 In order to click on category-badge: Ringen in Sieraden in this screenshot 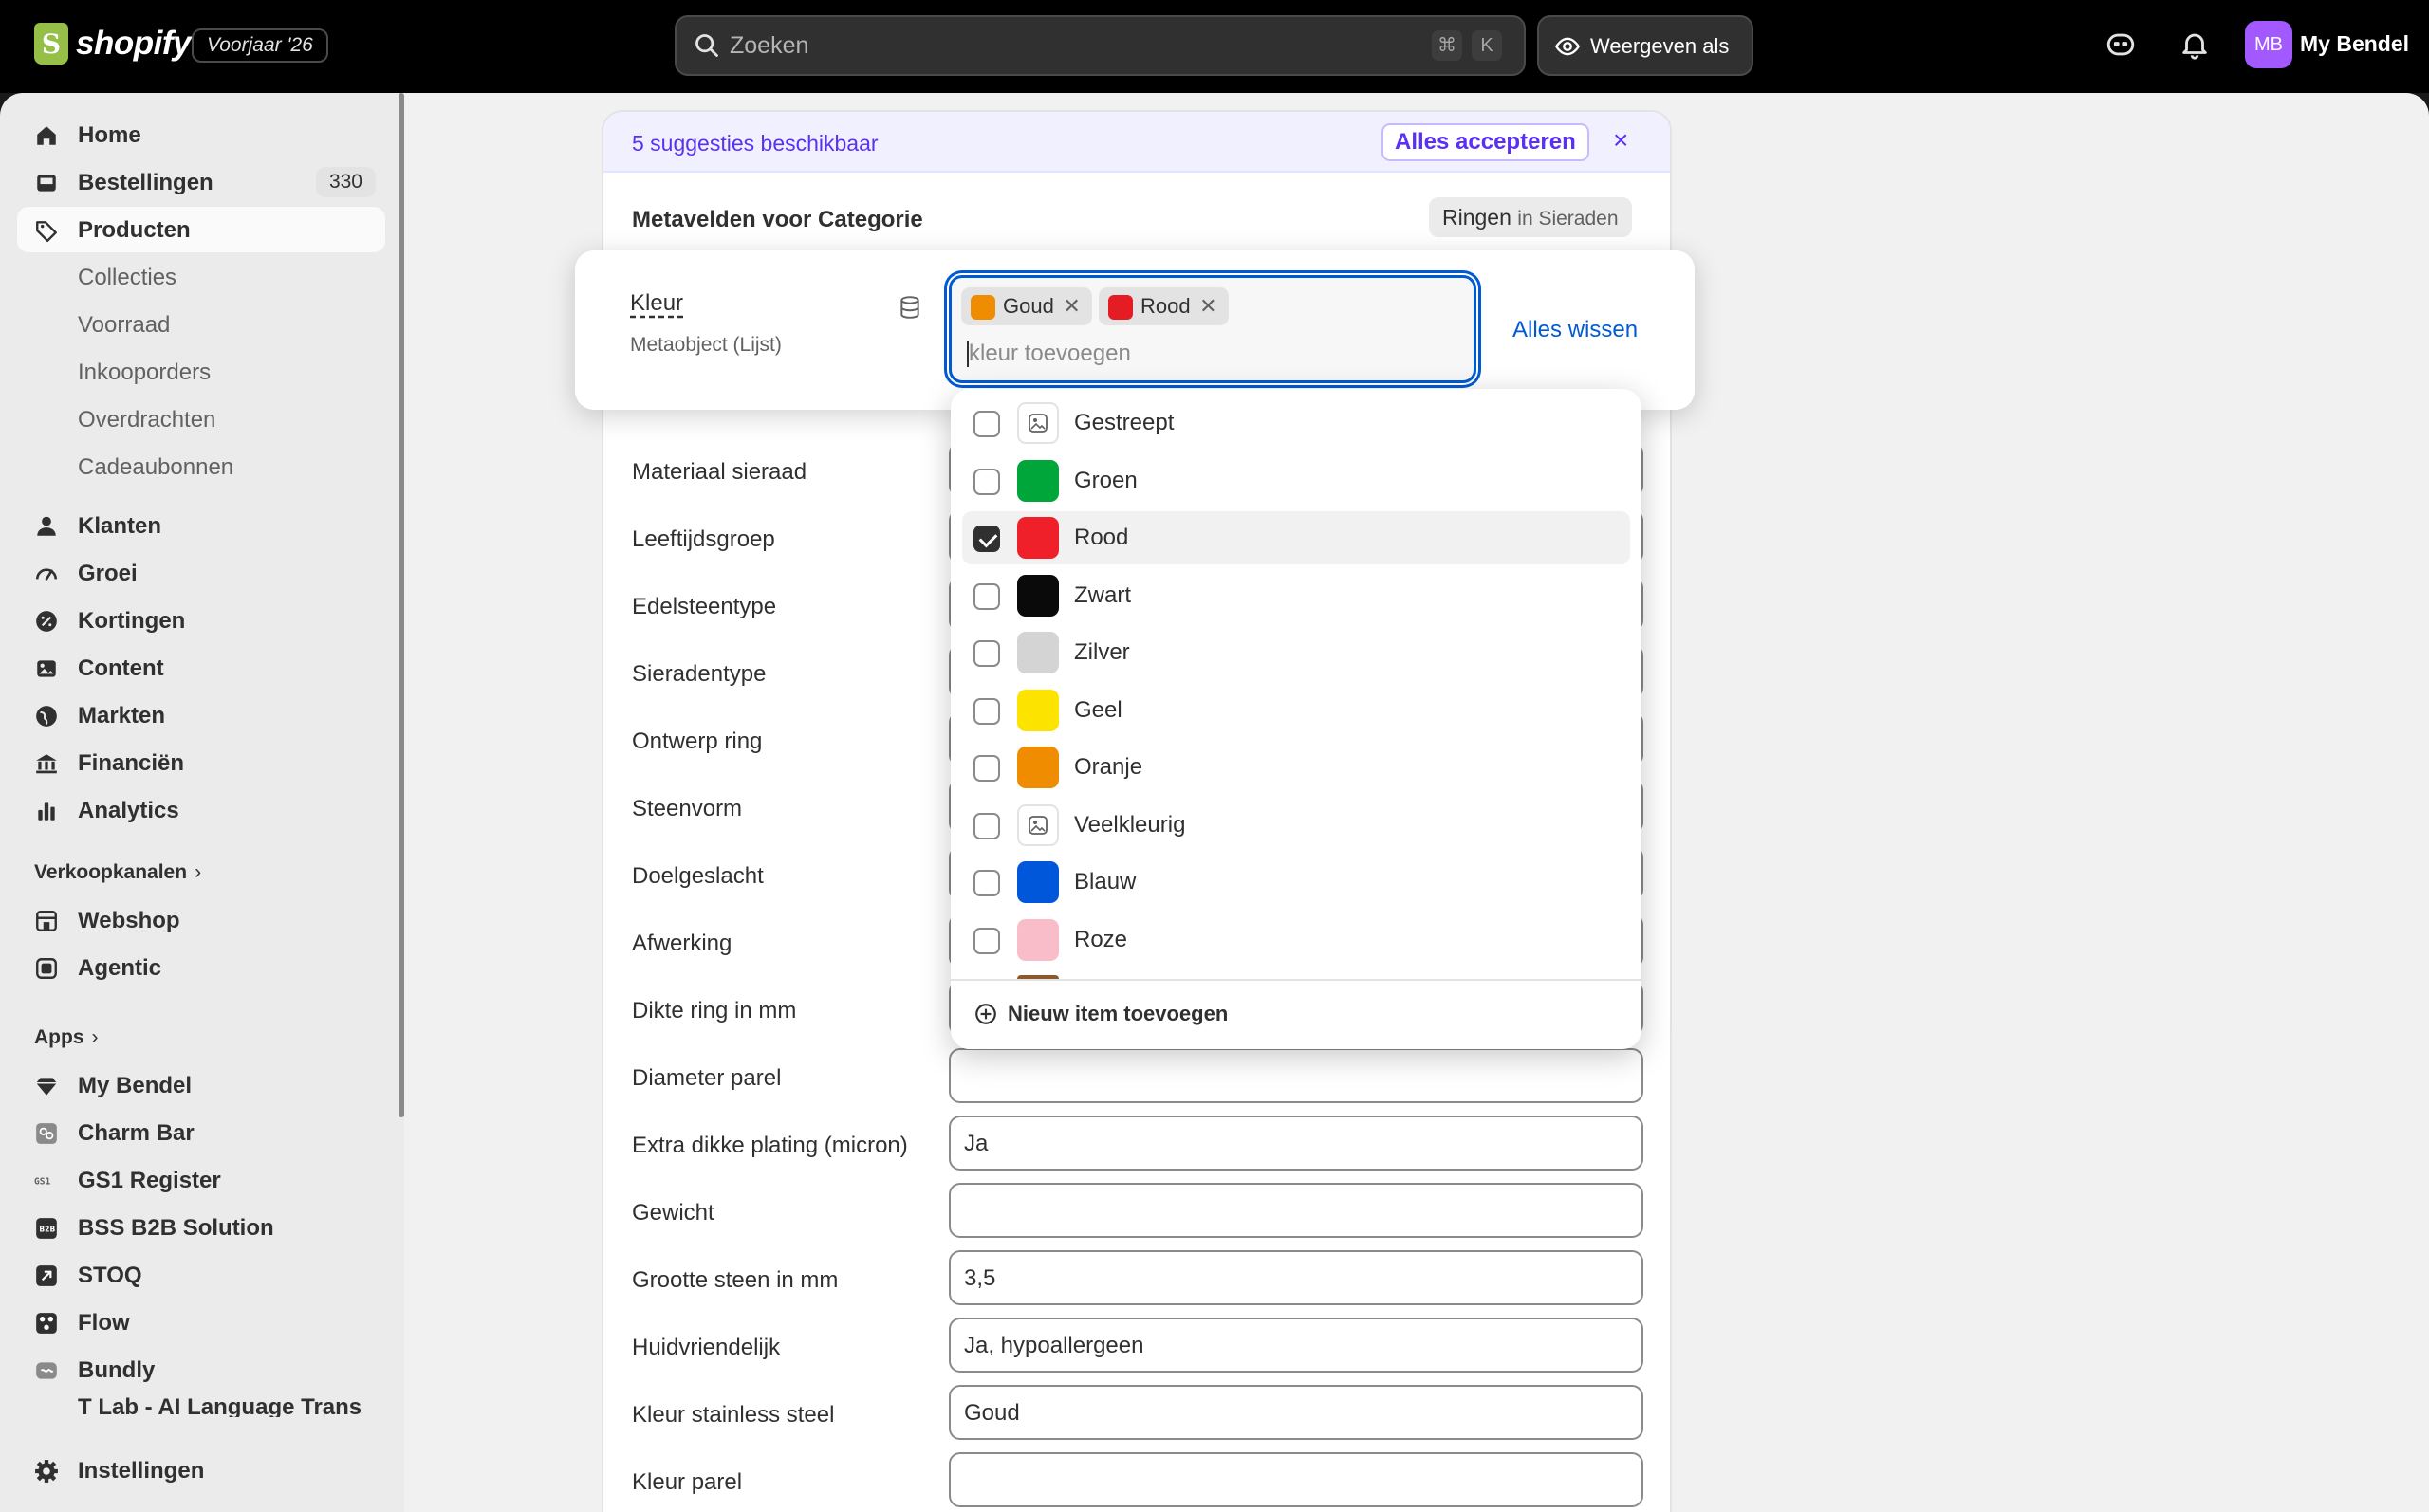, I will do `click(1530, 217)`.